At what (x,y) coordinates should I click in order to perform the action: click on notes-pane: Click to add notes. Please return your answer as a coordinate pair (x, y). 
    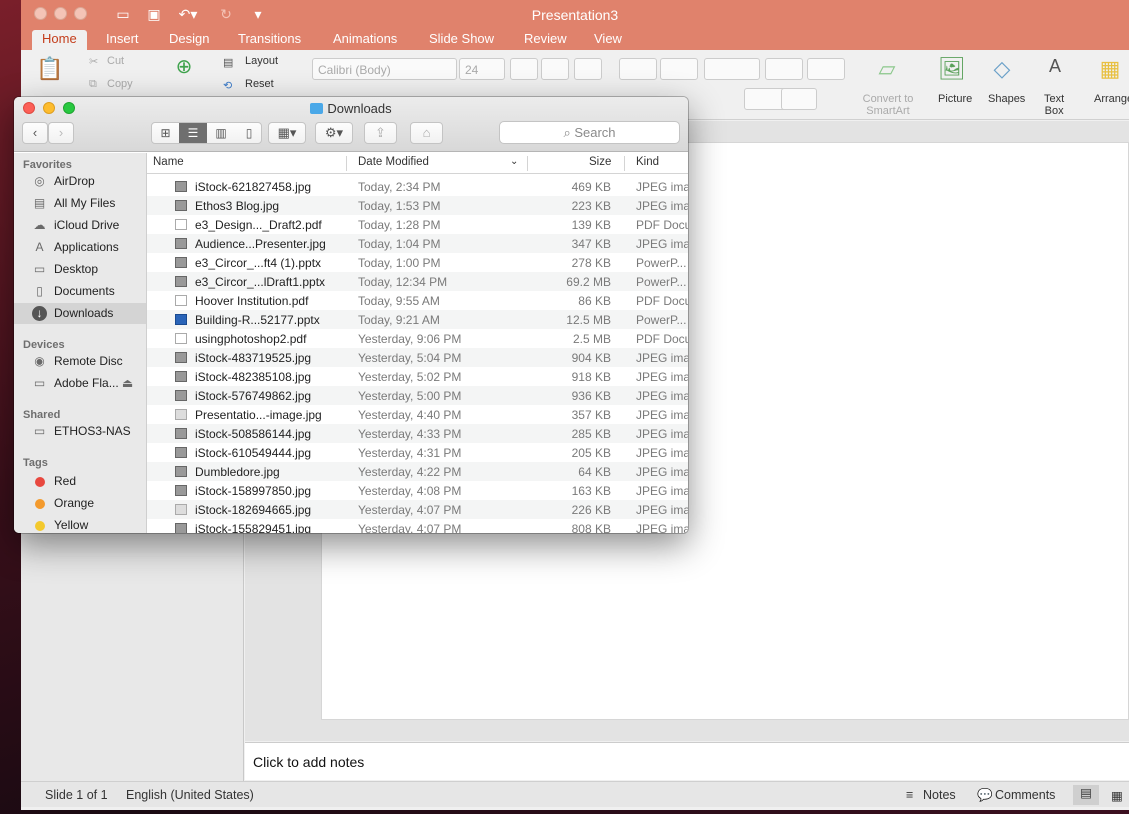
    Looking at the image, I should click on (687, 761).